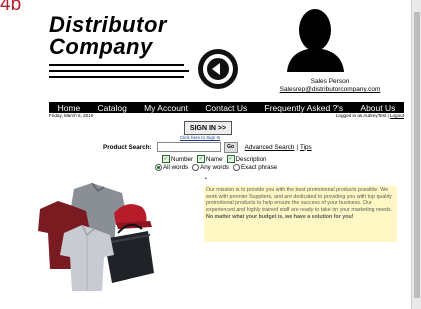  What do you see at coordinates (188, 147) in the screenshot?
I see `search-input` at bounding box center [188, 147].